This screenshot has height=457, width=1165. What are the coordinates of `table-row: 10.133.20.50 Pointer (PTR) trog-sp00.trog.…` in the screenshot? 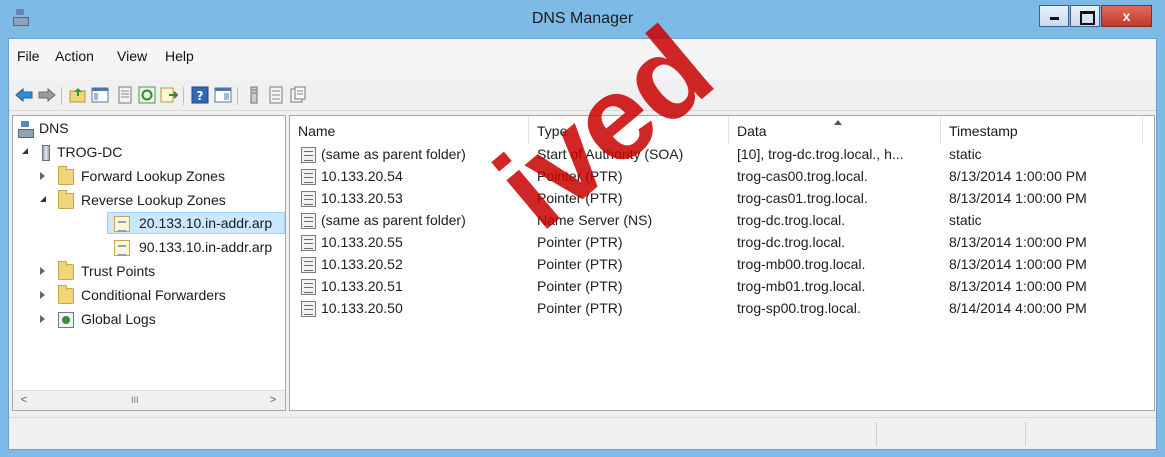 It's located at (722, 309).